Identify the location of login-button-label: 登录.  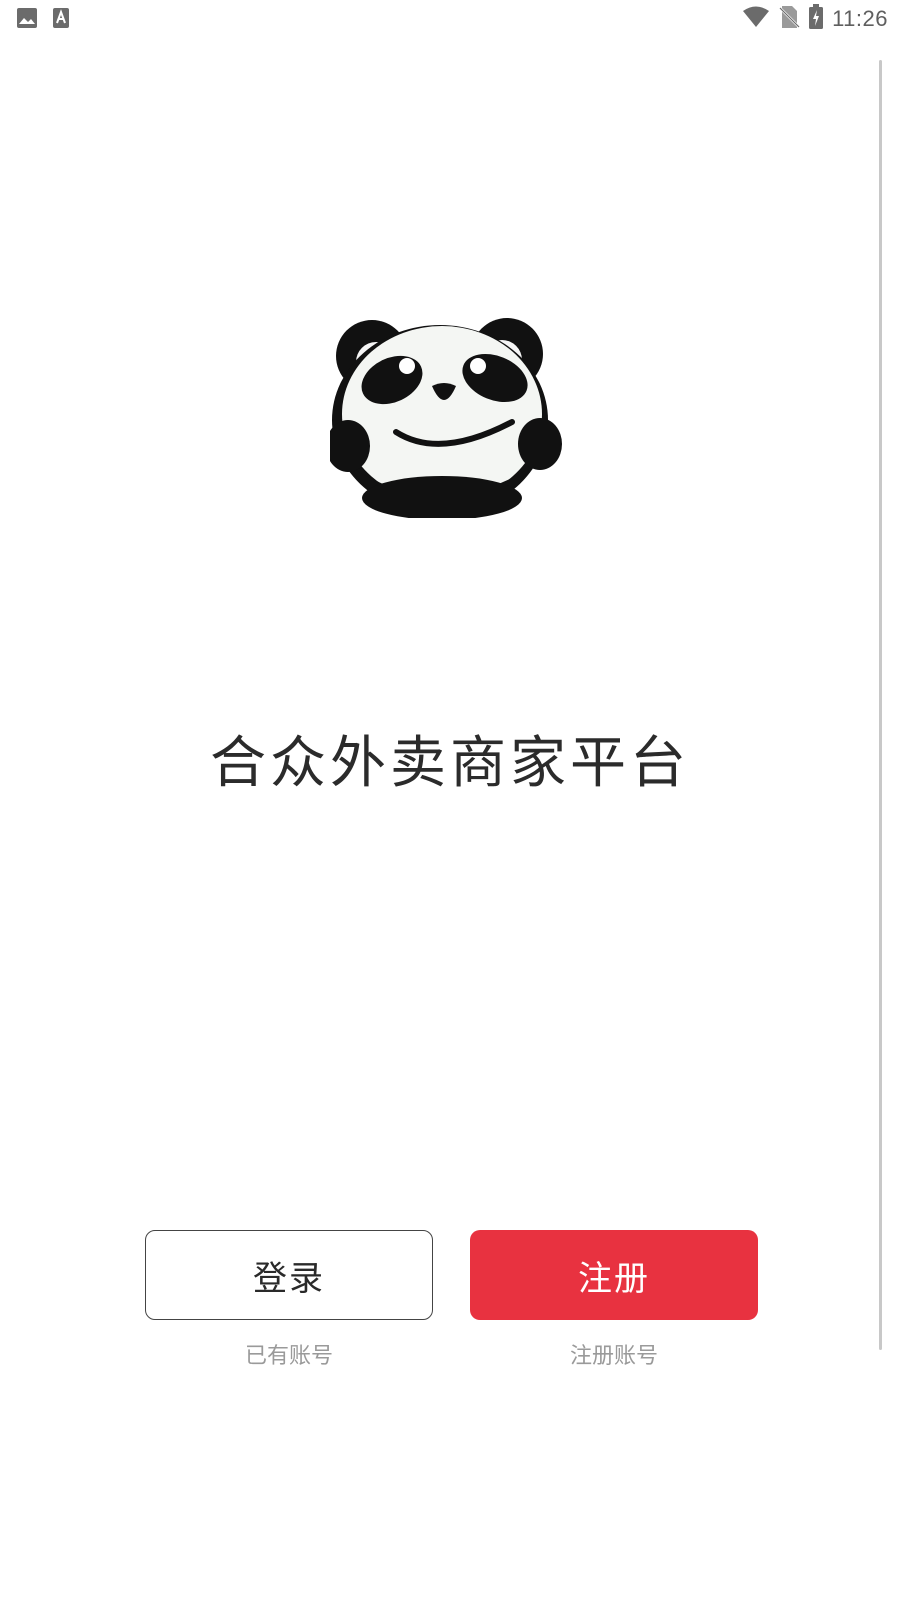
(289, 1278).